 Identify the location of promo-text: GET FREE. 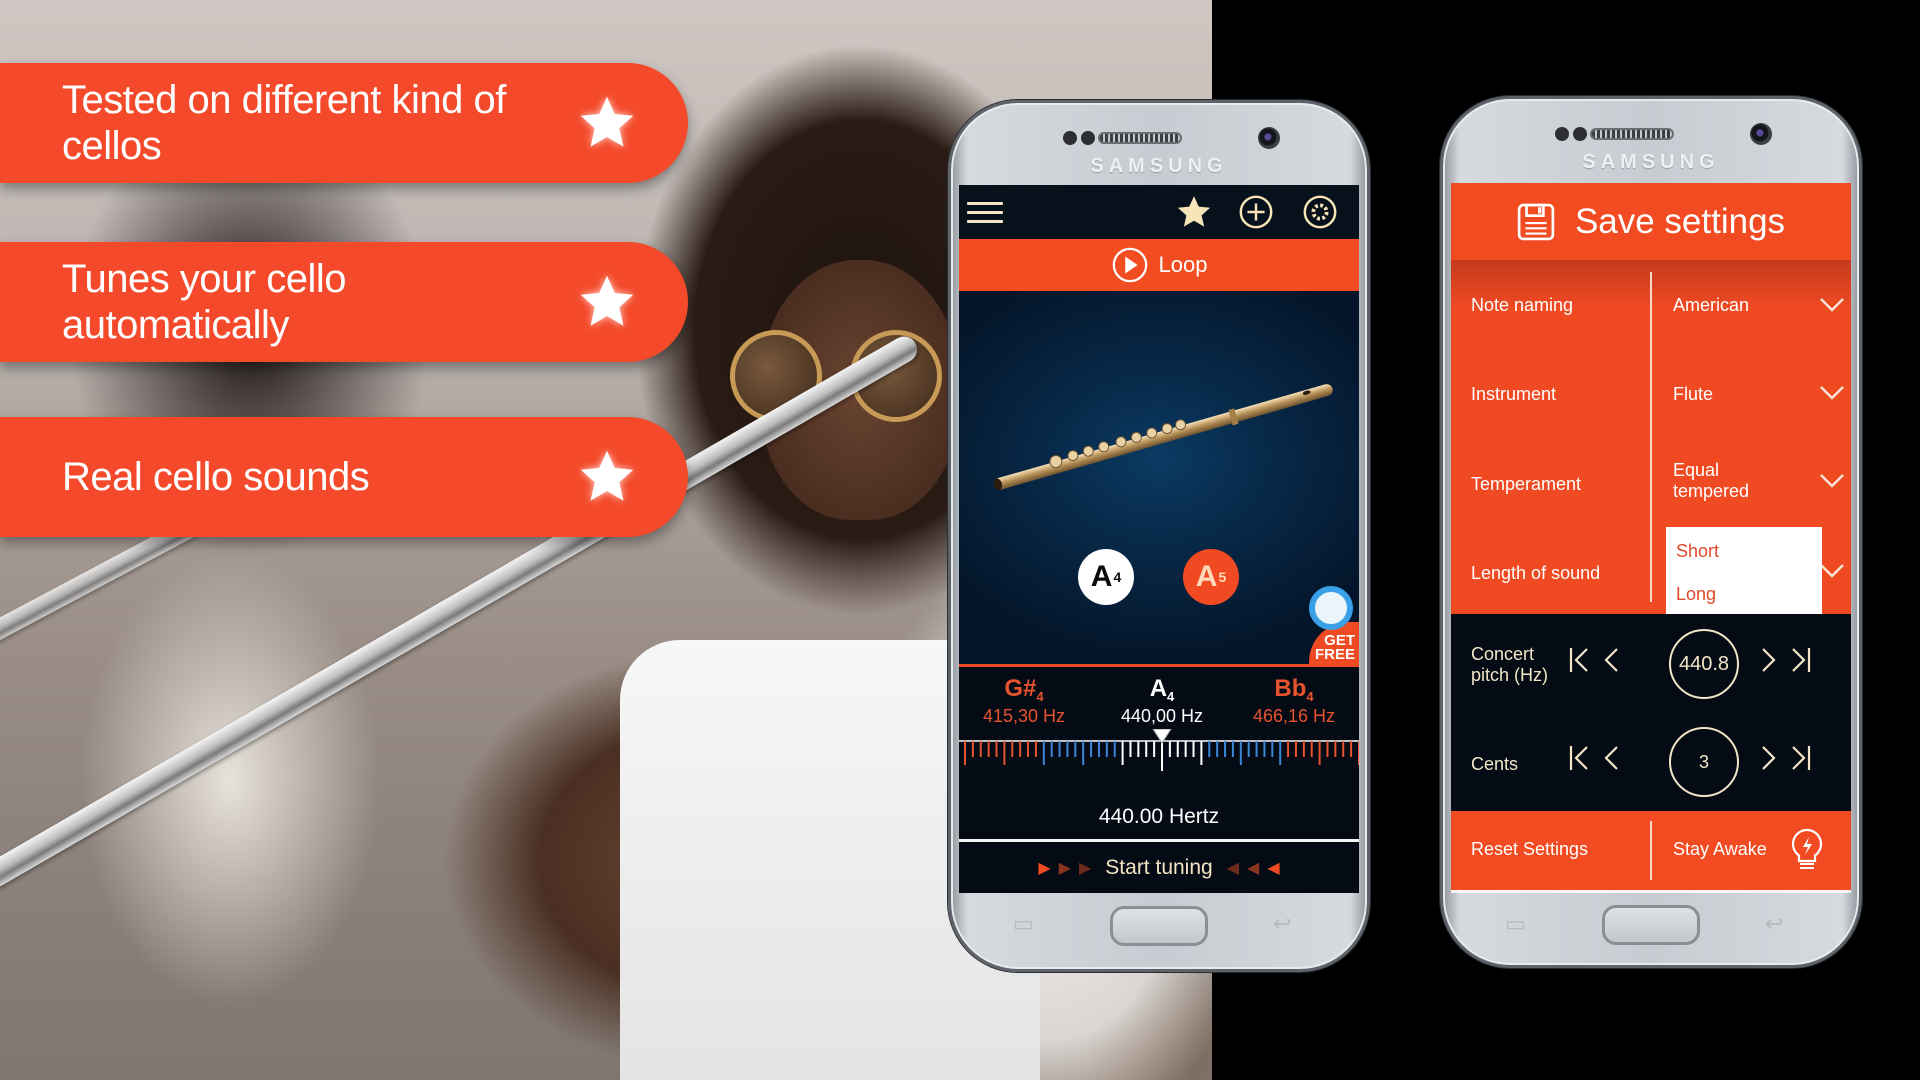
(1334, 647).